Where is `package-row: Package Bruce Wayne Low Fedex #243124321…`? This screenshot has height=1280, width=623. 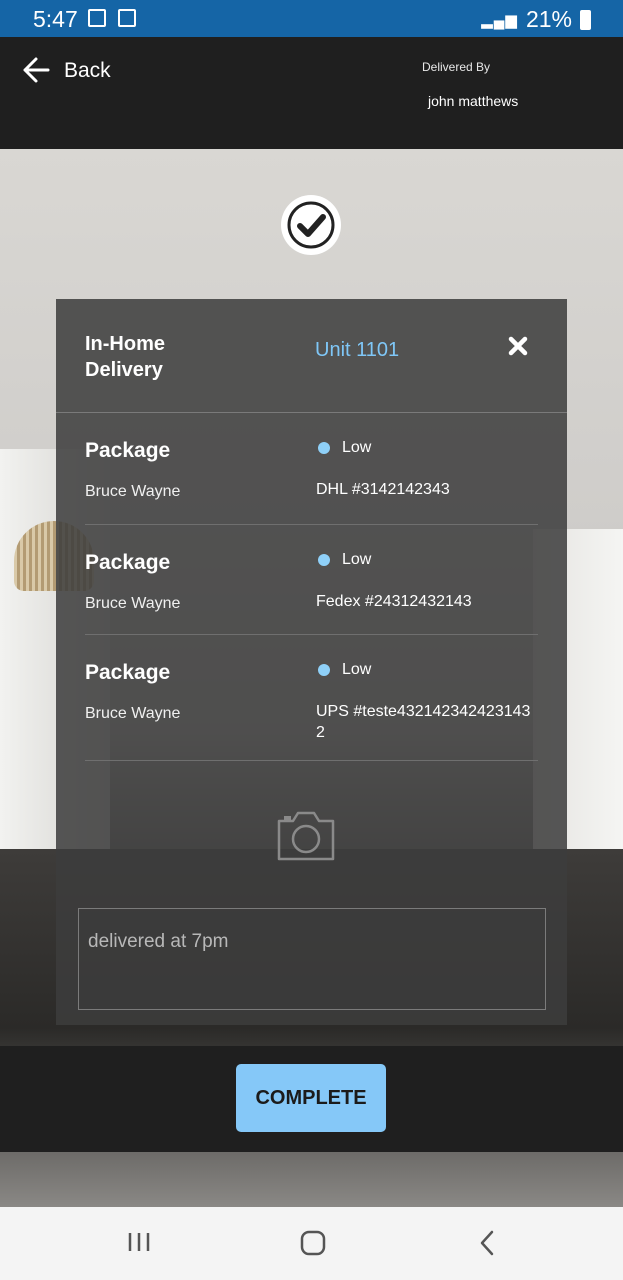
package-row: Package Bruce Wayne Low Fedex #243124321… is located at coordinates (311, 580).